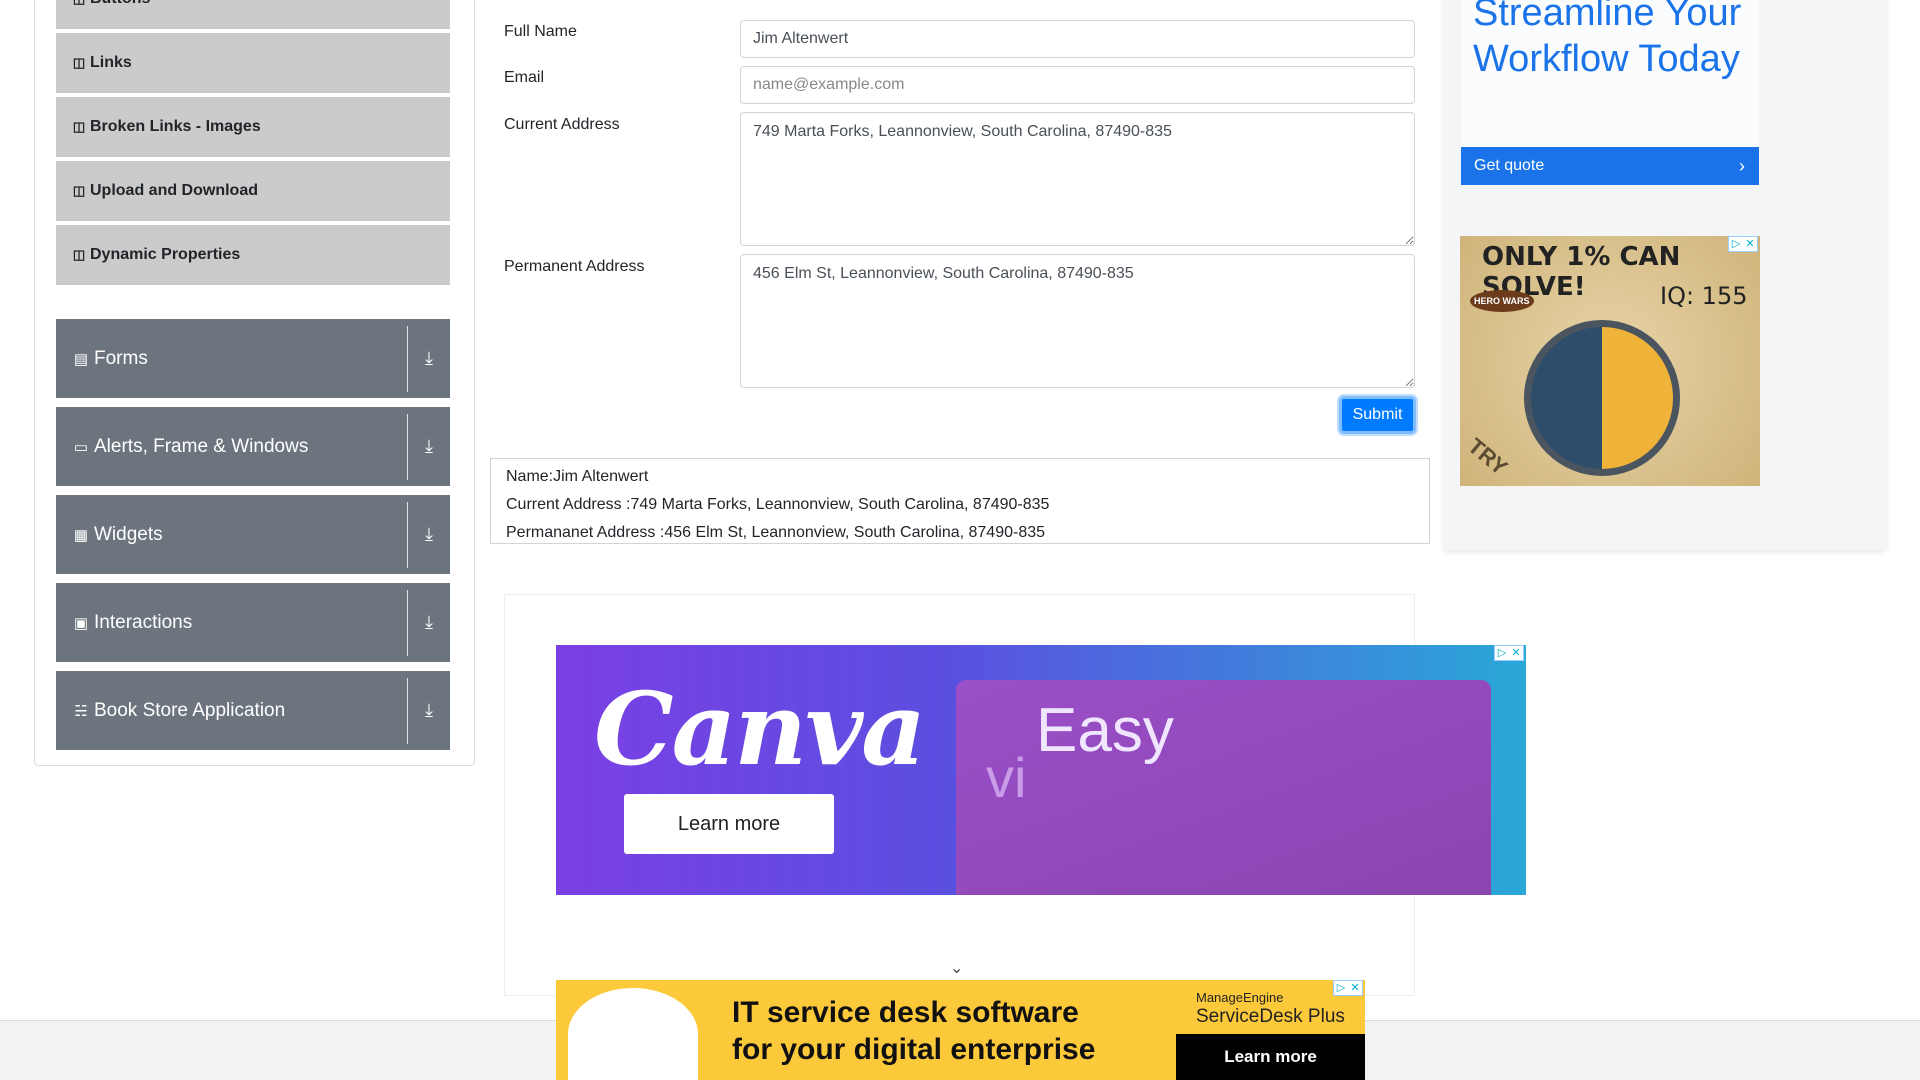  Describe the element at coordinates (729, 824) in the screenshot. I see `canva-learn-more-button: Learn more` at that location.